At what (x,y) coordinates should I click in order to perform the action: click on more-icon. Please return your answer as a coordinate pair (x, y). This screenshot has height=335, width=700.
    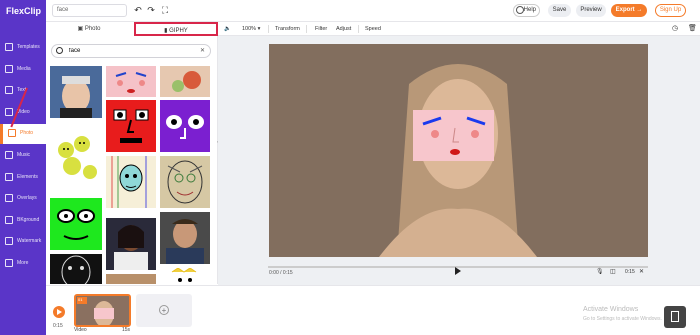
    Looking at the image, I should click on (9, 263).